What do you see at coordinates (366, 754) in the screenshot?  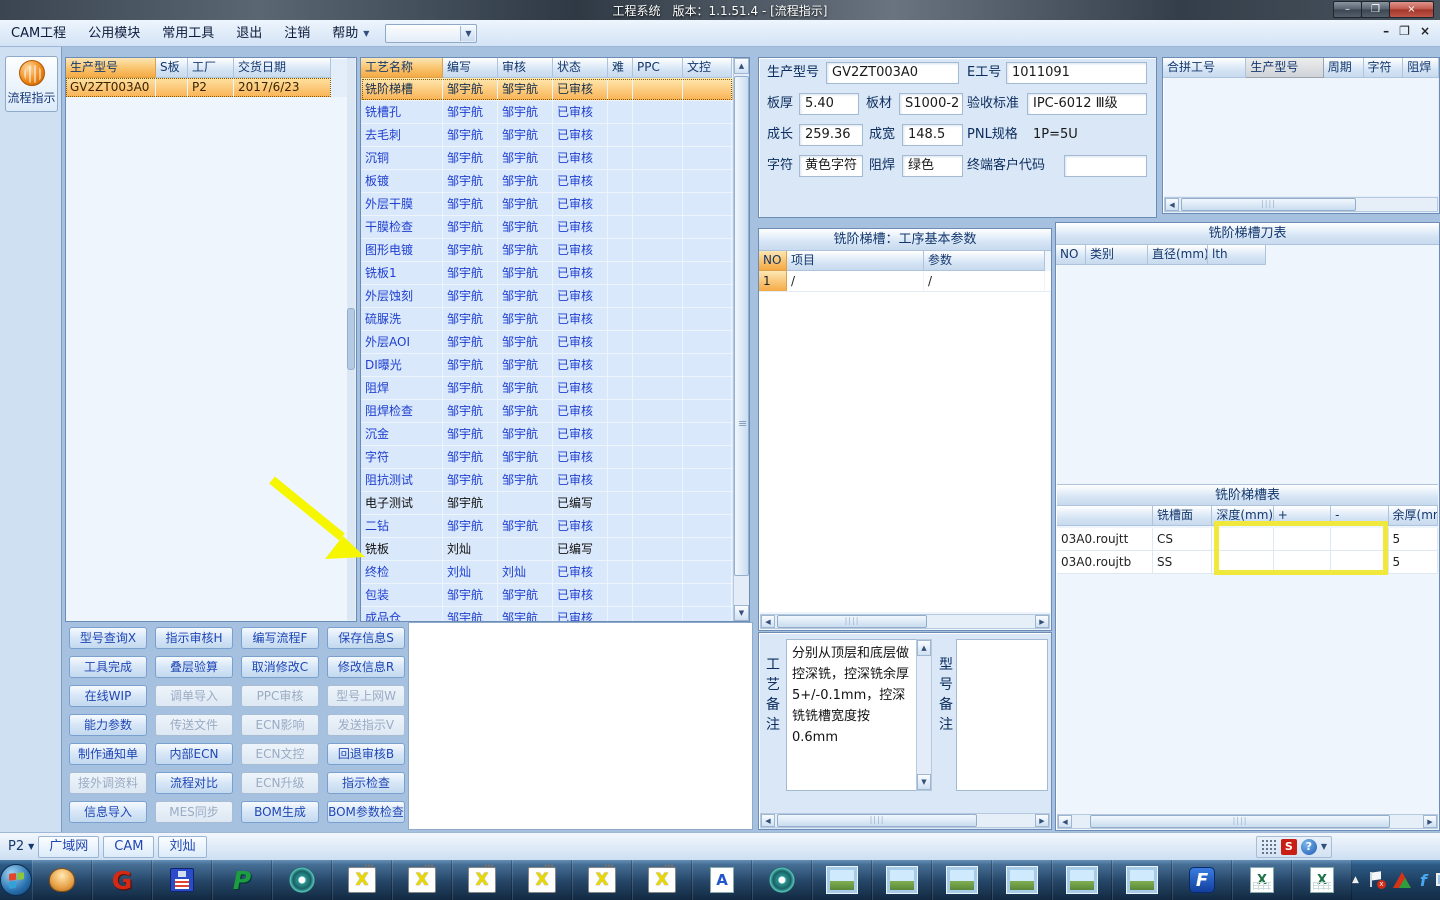 I see `action-button: 回退审核B` at bounding box center [366, 754].